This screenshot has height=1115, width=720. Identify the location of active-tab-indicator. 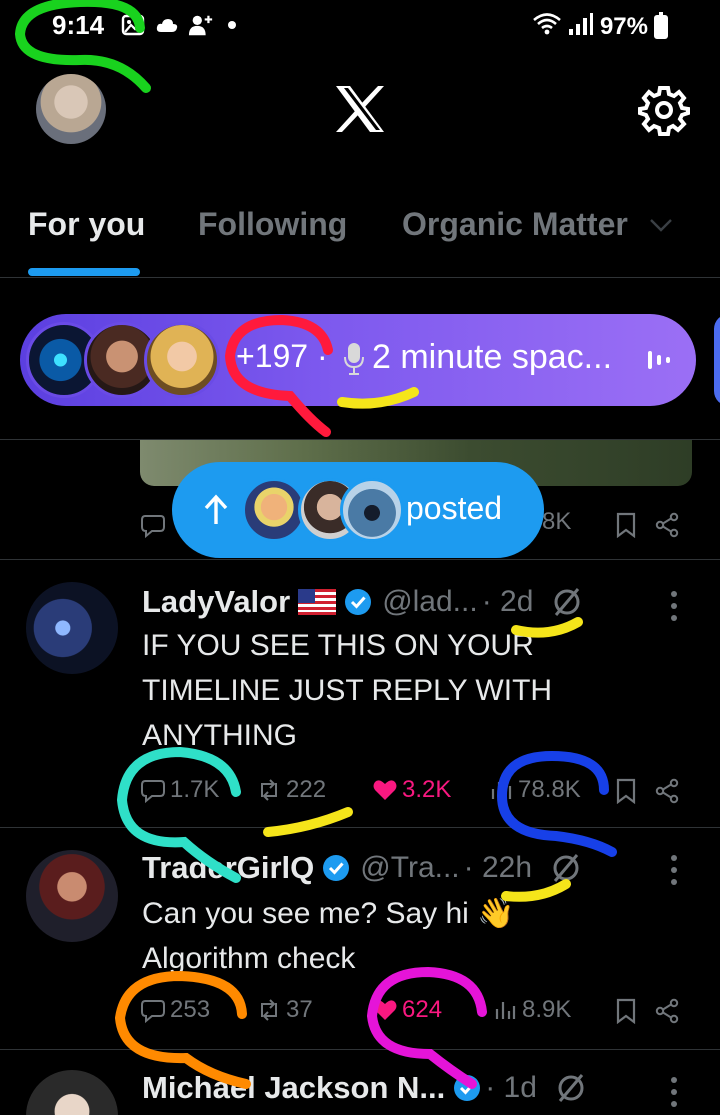
(84, 272).